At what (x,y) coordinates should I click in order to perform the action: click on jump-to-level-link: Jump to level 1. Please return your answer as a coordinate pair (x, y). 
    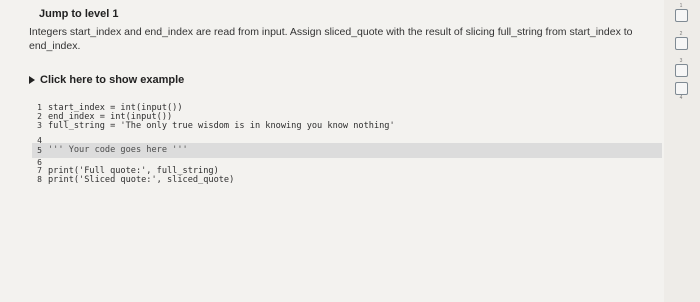
    Looking at the image, I should click on (78, 14).